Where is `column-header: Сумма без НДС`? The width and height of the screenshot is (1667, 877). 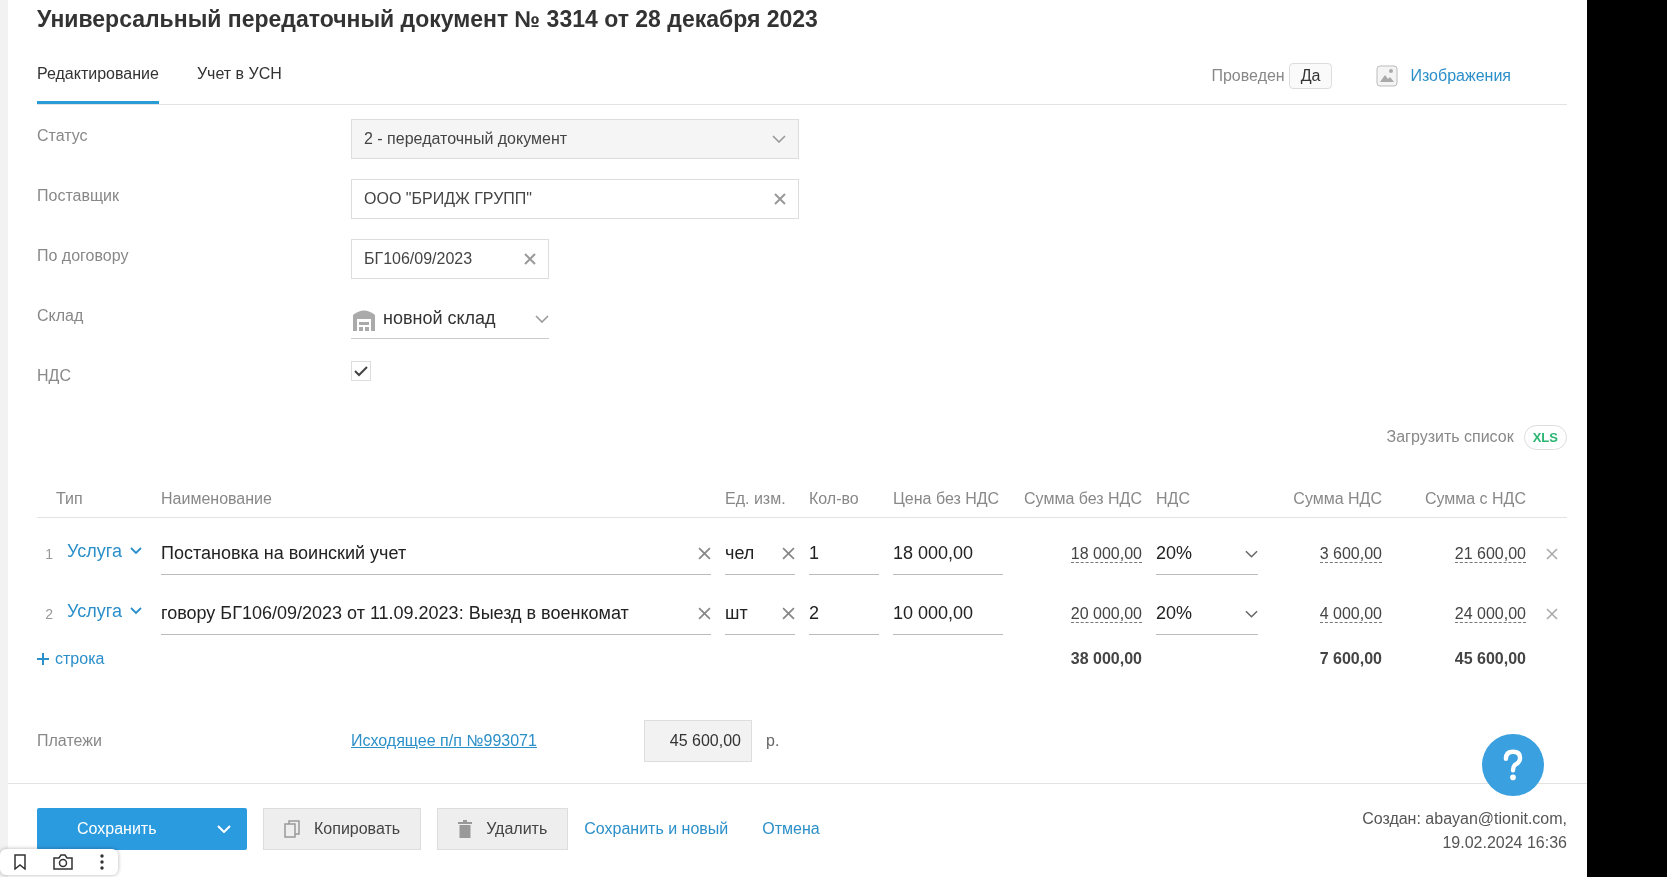 column-header: Сумма без НДС is located at coordinates (1082, 499).